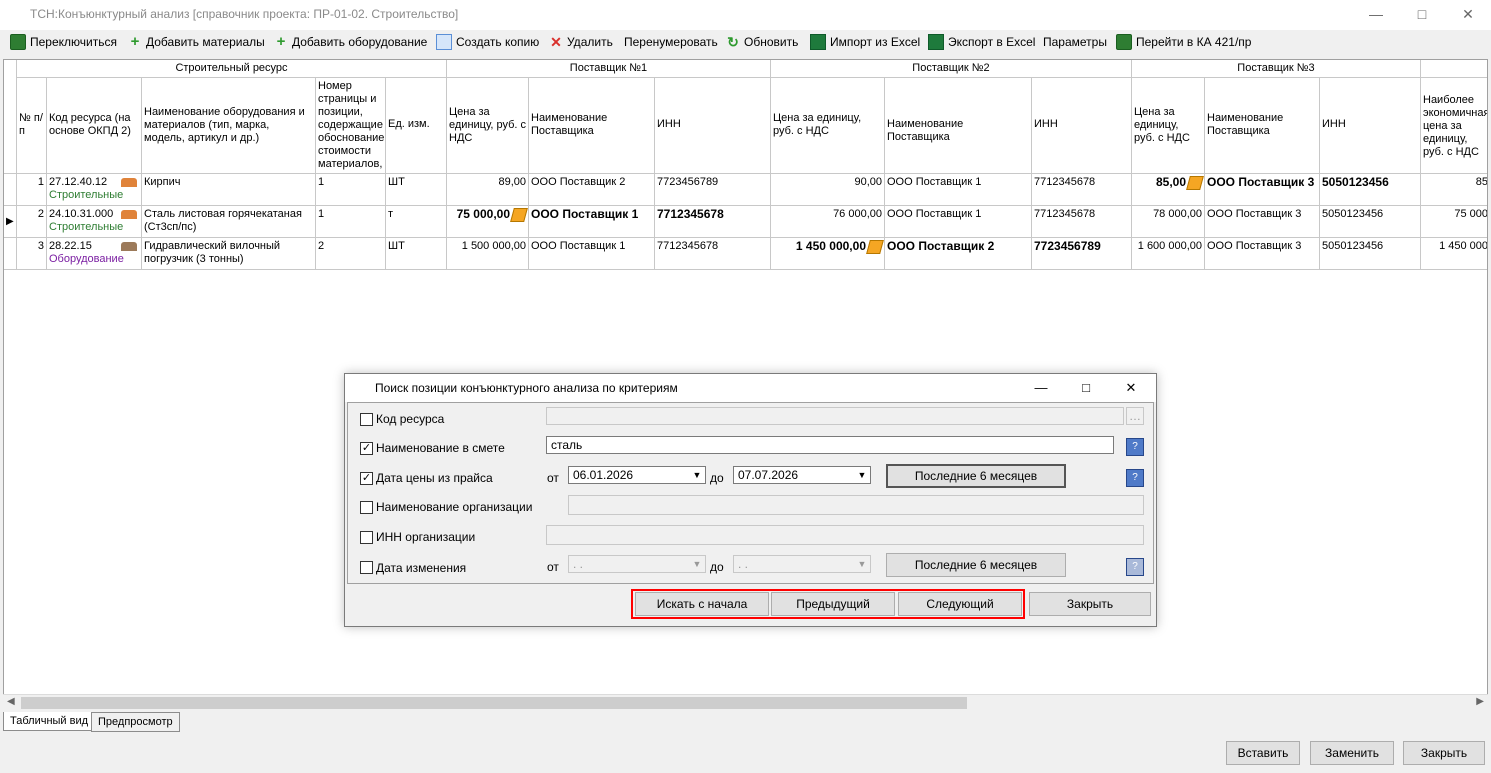 The image size is (1491, 773). What do you see at coordinates (958, 222) in the screenshot?
I see `cell-sname2: ООО Поставщик 1` at bounding box center [958, 222].